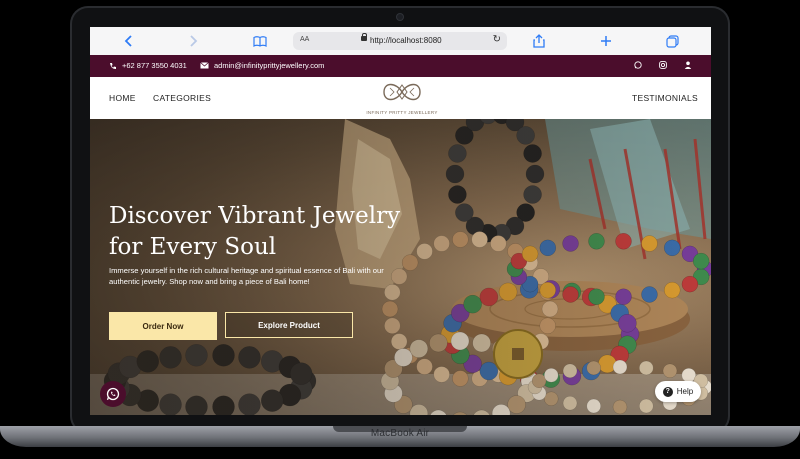 The image size is (800, 459). What do you see at coordinates (606, 41) in the screenshot?
I see `new-tab-icon` at bounding box center [606, 41].